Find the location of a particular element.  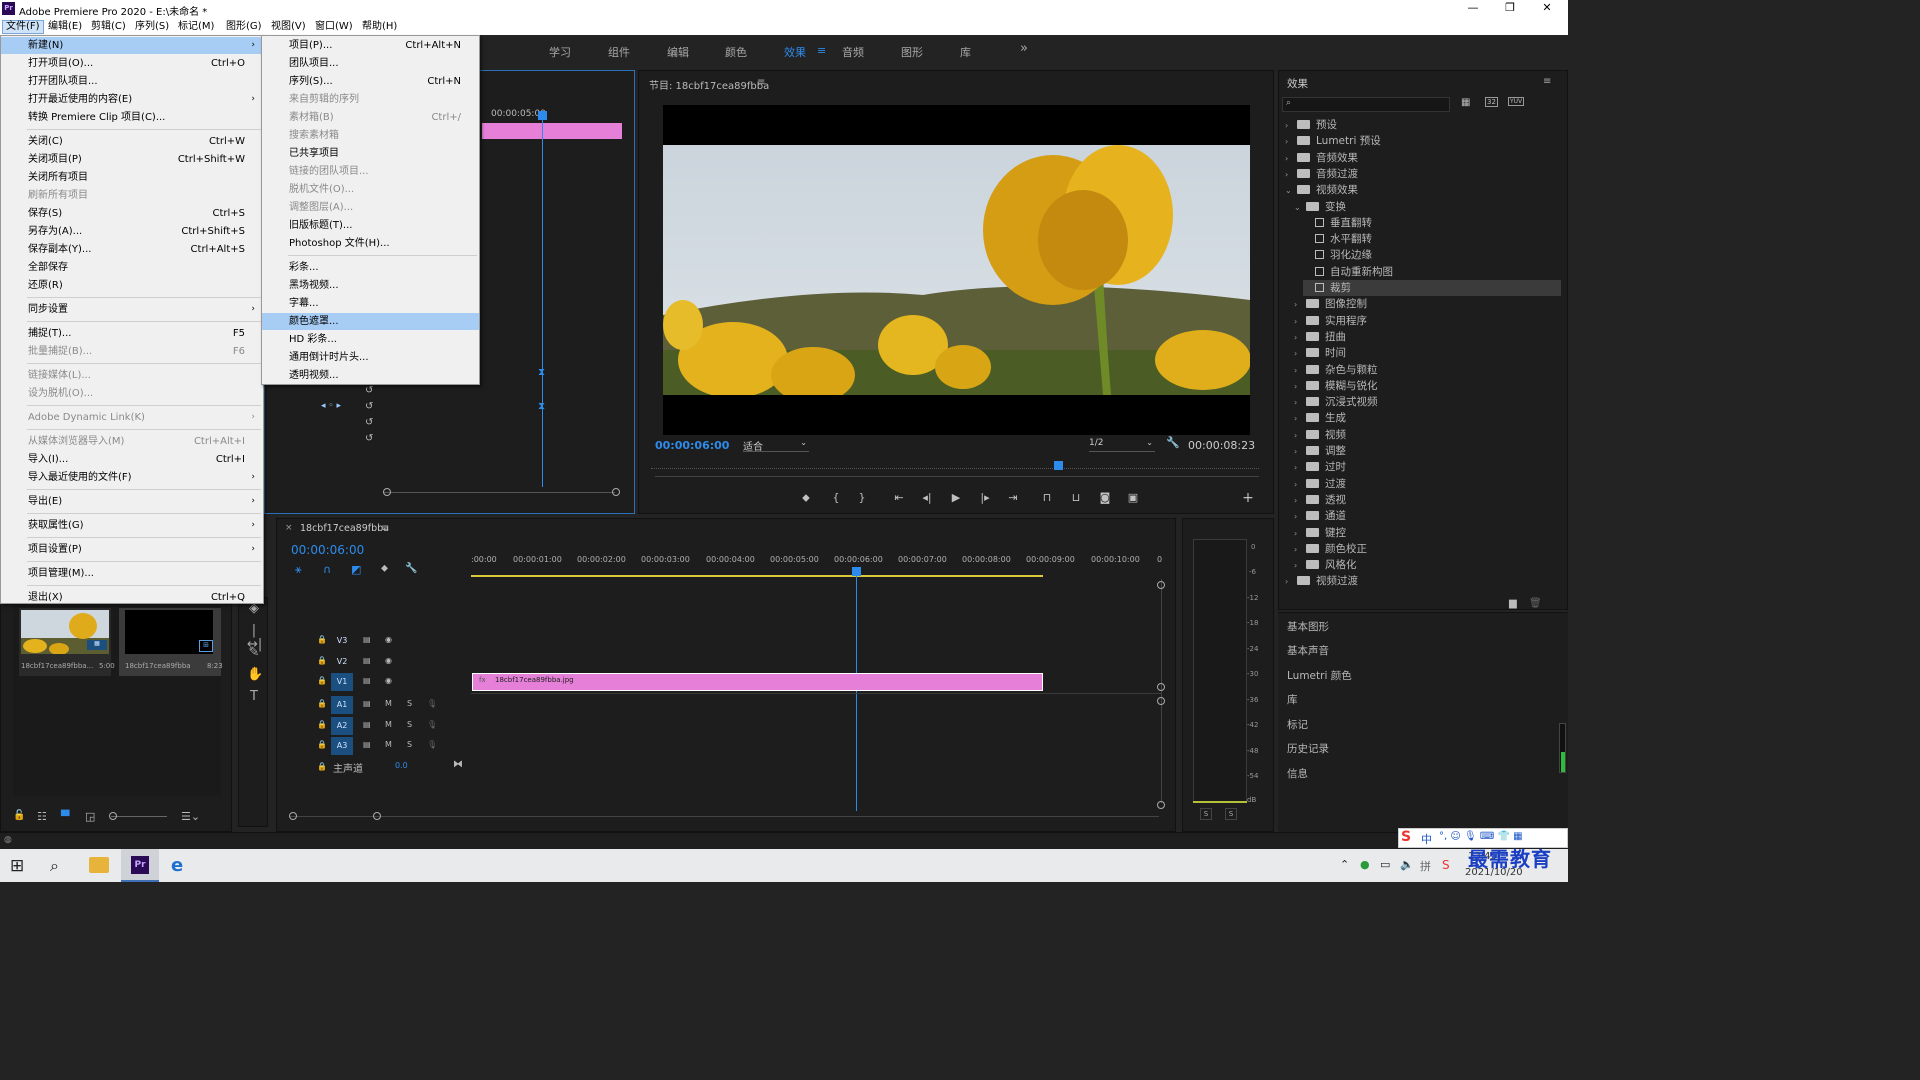

history-panel: 历史记录 is located at coordinates (1308, 748).